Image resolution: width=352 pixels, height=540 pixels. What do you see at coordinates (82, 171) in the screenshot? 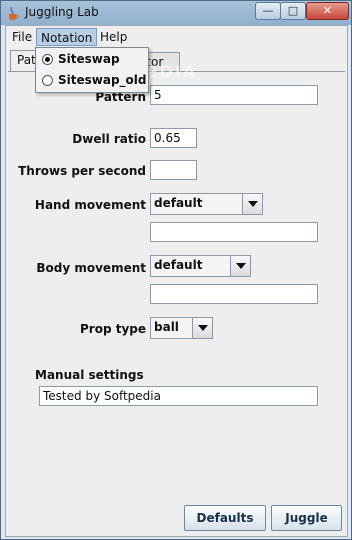
I see `throws-per-second-label: Throws per second` at bounding box center [82, 171].